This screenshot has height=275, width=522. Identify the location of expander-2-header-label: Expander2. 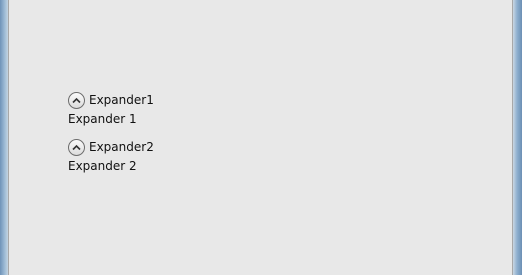
(121, 147).